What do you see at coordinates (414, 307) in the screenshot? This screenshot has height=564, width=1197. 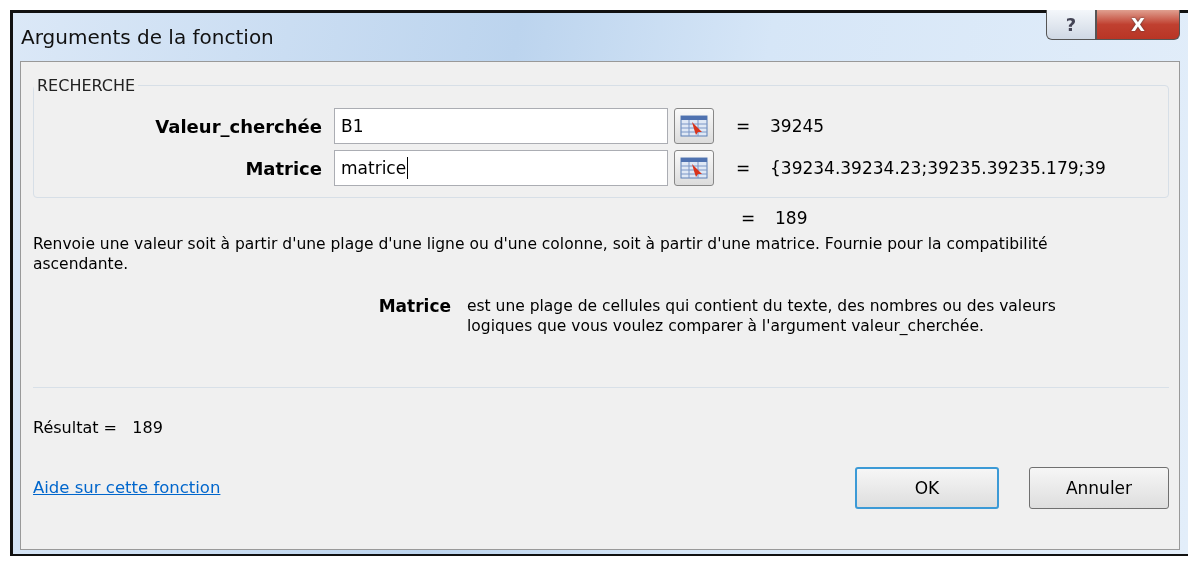 I see `argument-name: Matrice` at bounding box center [414, 307].